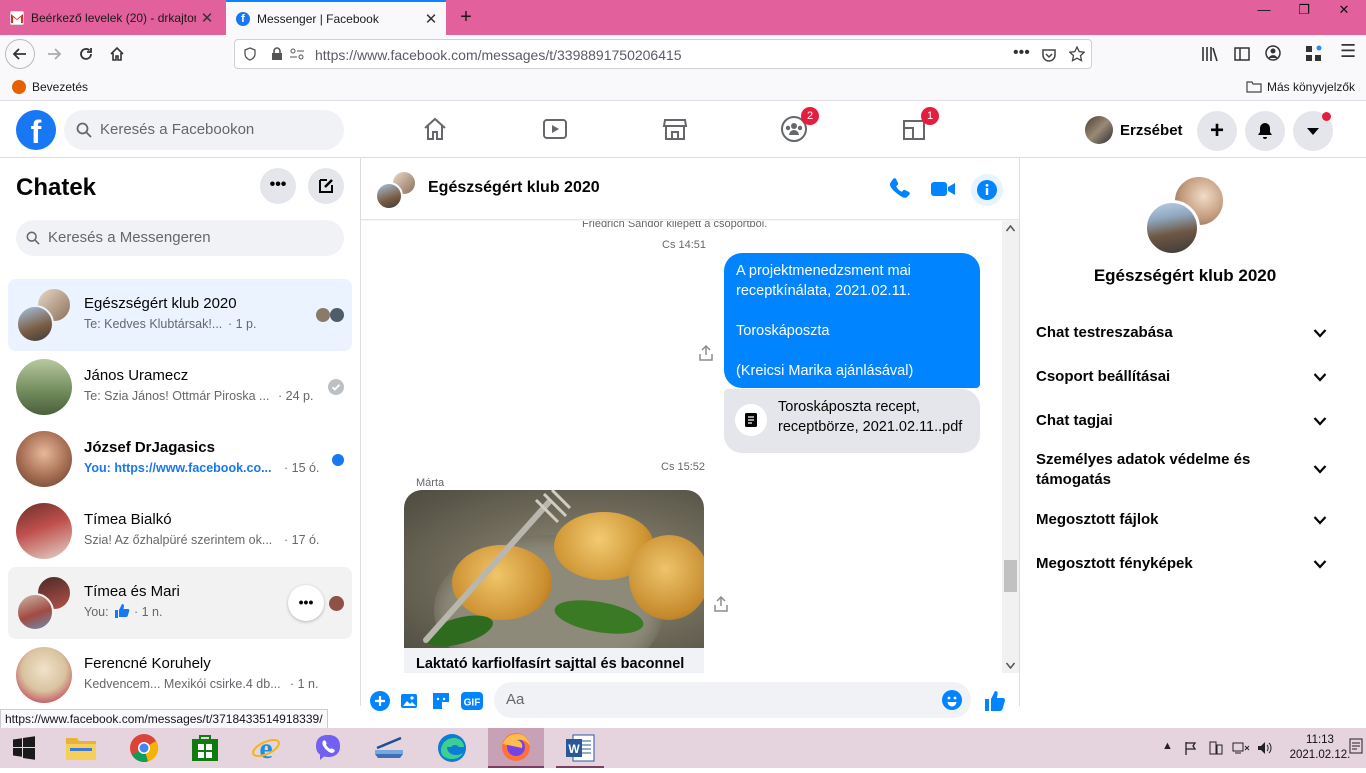 This screenshot has width=1366, height=773. What do you see at coordinates (20, 54) in the screenshot?
I see `back-button` at bounding box center [20, 54].